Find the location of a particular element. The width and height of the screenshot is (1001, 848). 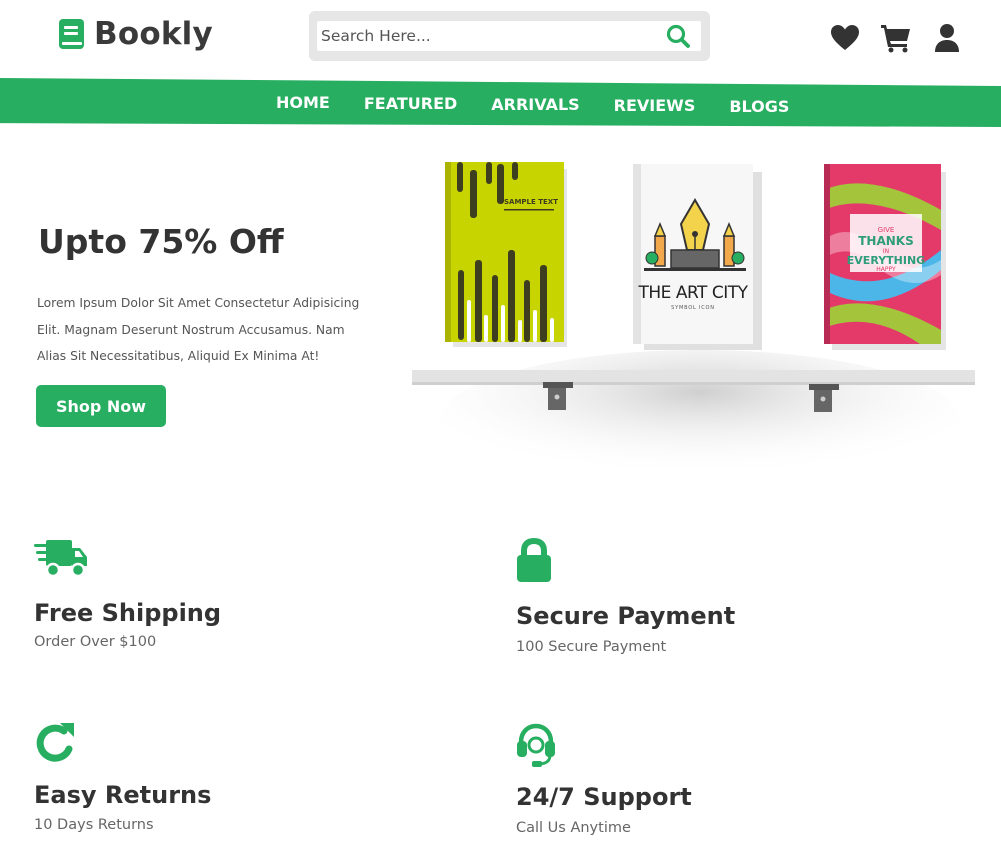

feature-title: Easy Returns is located at coordinates (123, 795).